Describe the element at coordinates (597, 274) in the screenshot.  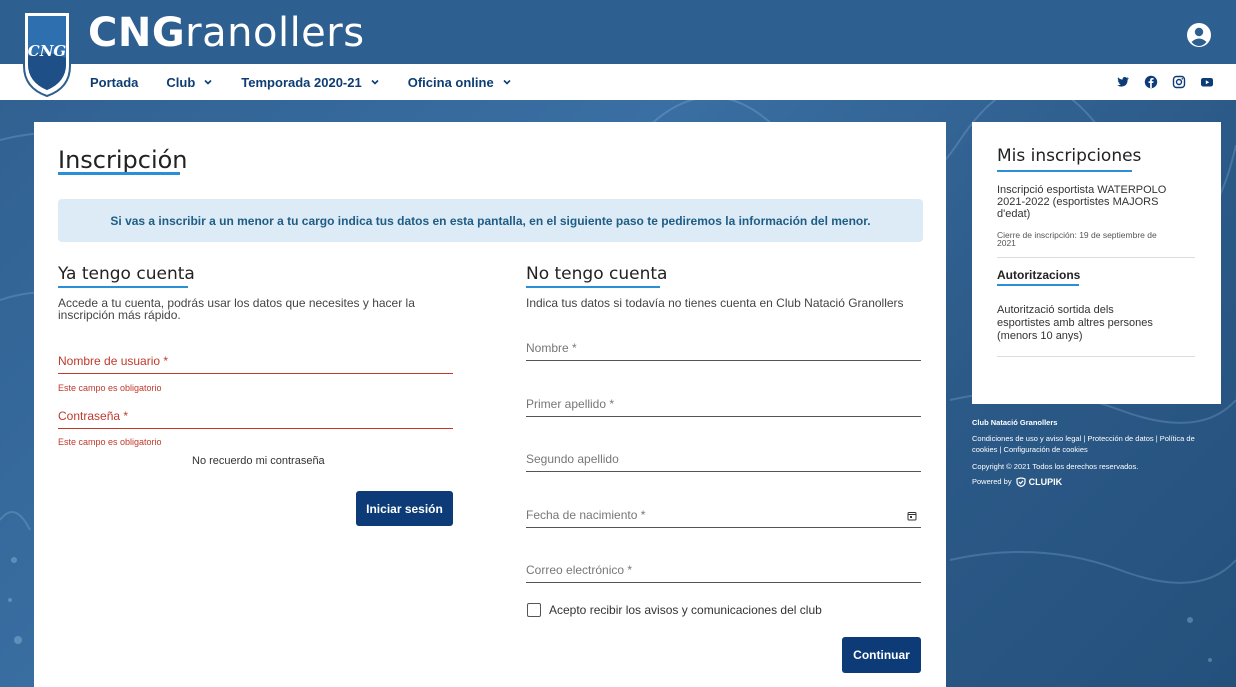
I see `register-section-title: No tengo cuenta` at that location.